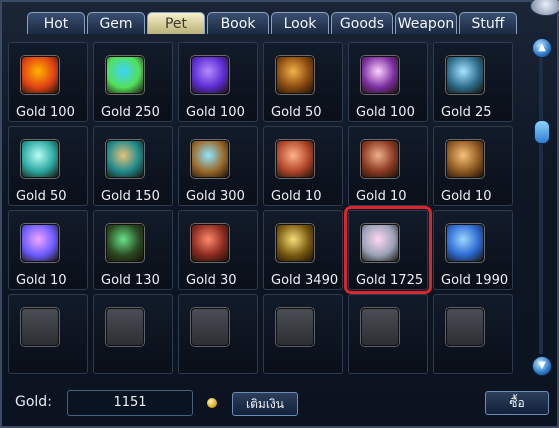 This screenshot has height=428, width=559. What do you see at coordinates (295, 75) in the screenshot?
I see `orange-potion-icon` at bounding box center [295, 75].